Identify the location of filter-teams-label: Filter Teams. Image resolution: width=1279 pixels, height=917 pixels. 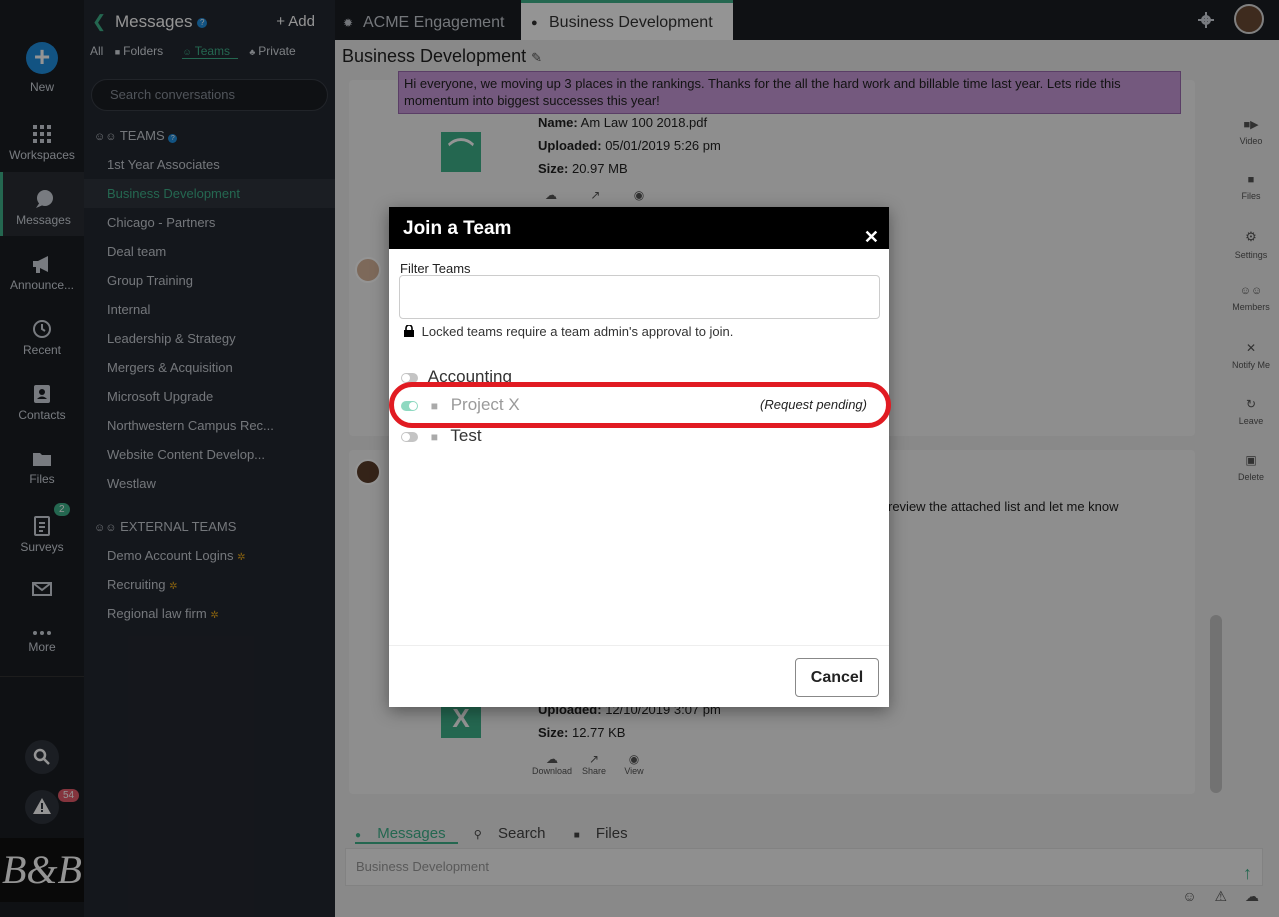
(435, 268).